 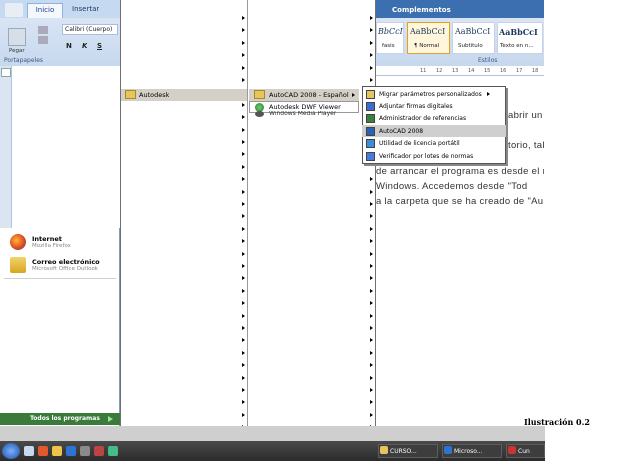 What do you see at coordinates (17, 51) in the screenshot?
I see `paste-label: Pegar` at bounding box center [17, 51].